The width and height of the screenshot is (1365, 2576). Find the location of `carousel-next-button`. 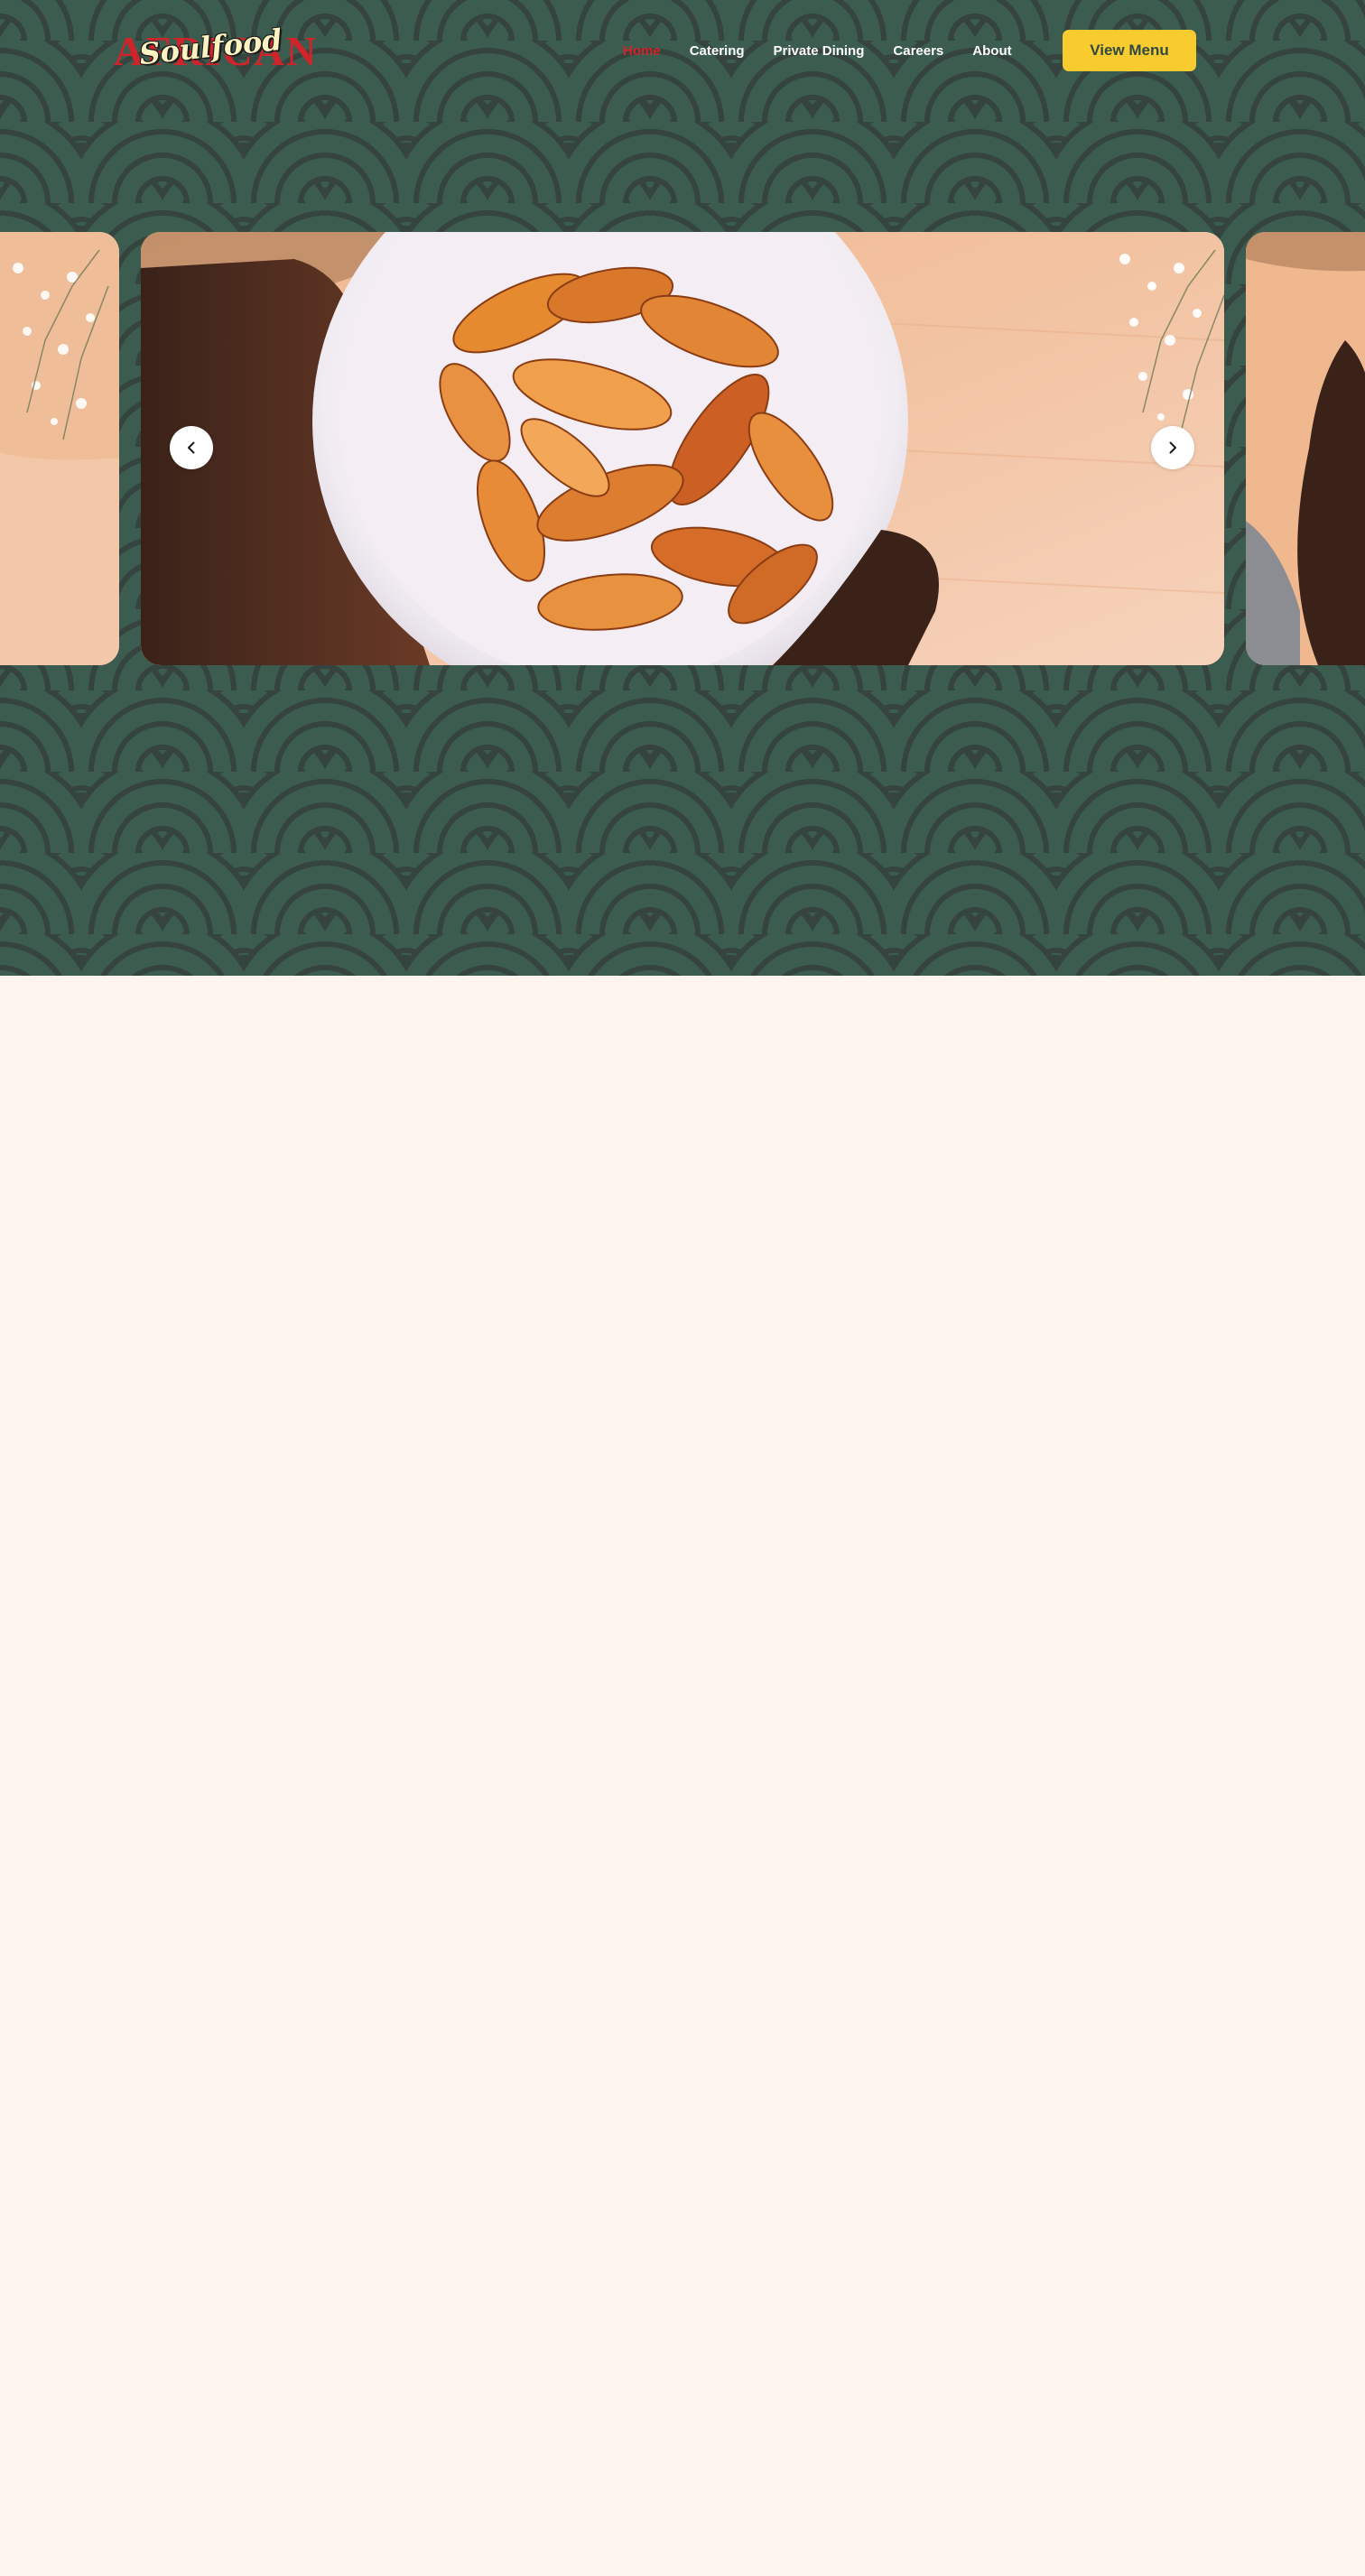

carousel-next-button is located at coordinates (1173, 447).